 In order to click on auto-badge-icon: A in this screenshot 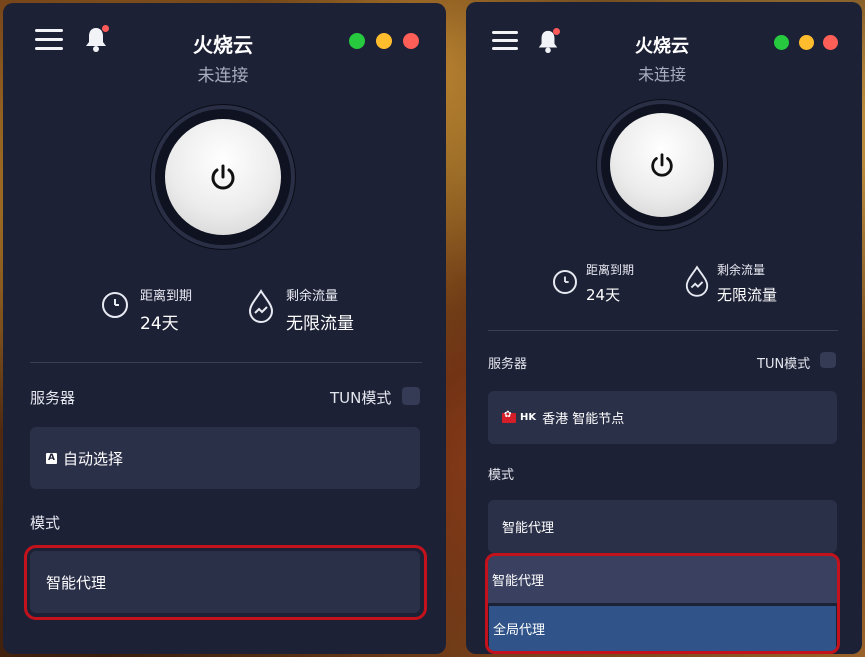, I will do `click(51, 458)`.